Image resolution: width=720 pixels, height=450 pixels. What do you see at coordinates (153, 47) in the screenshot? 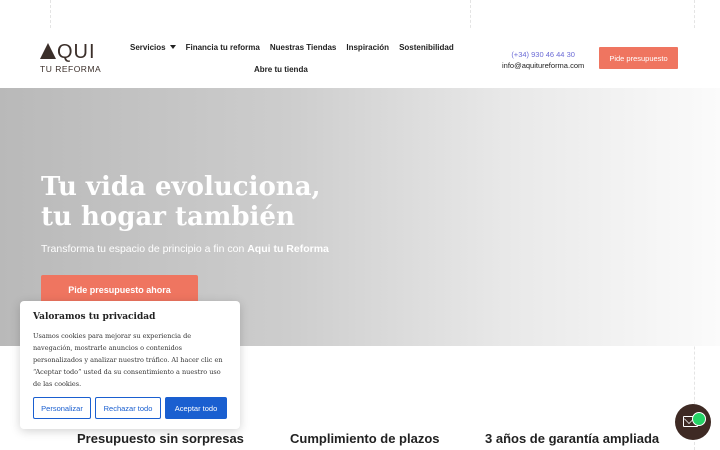
I see `nav-item-servicios: Servicios` at bounding box center [153, 47].